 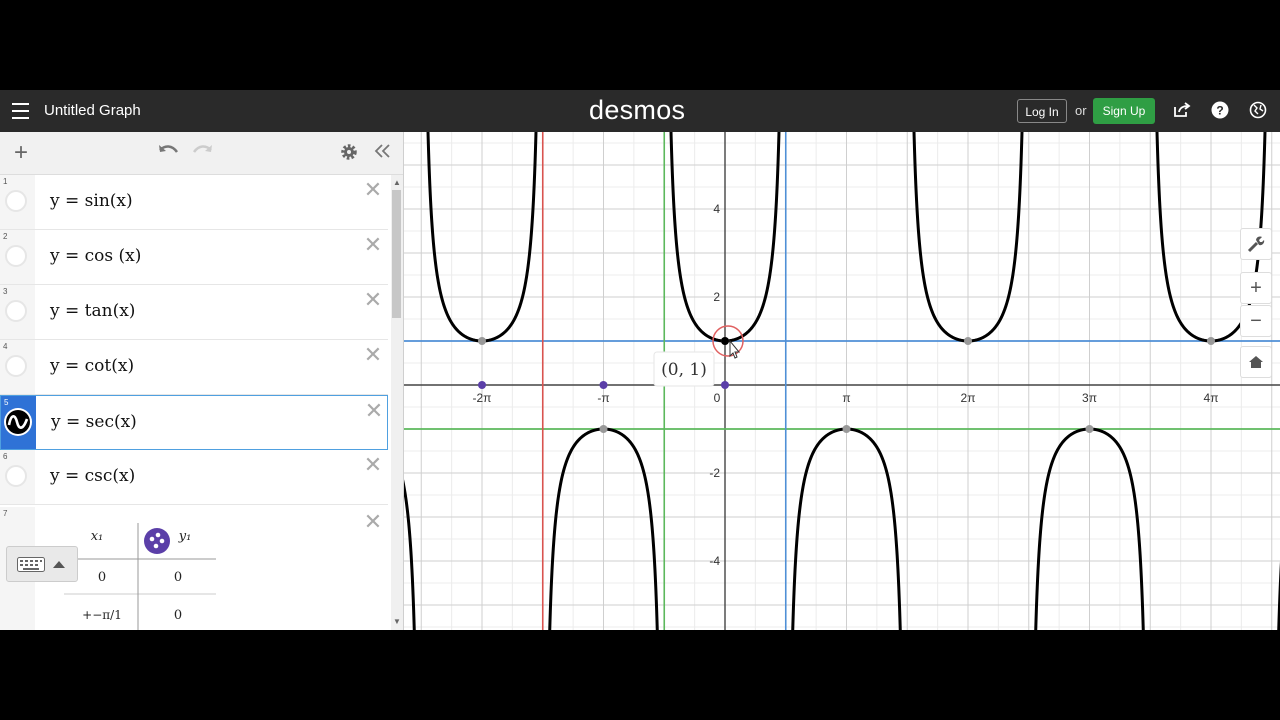 What do you see at coordinates (20, 111) in the screenshot?
I see `hamburger-icon` at bounding box center [20, 111].